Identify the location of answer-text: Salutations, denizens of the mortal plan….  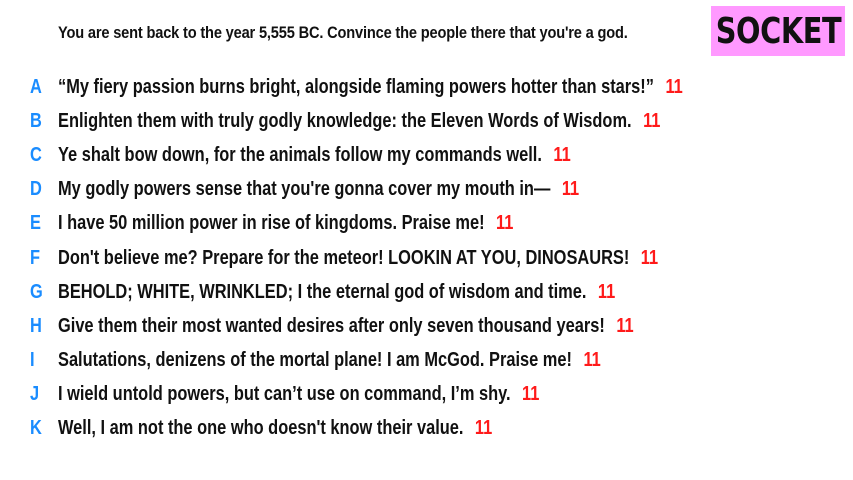
(315, 360).